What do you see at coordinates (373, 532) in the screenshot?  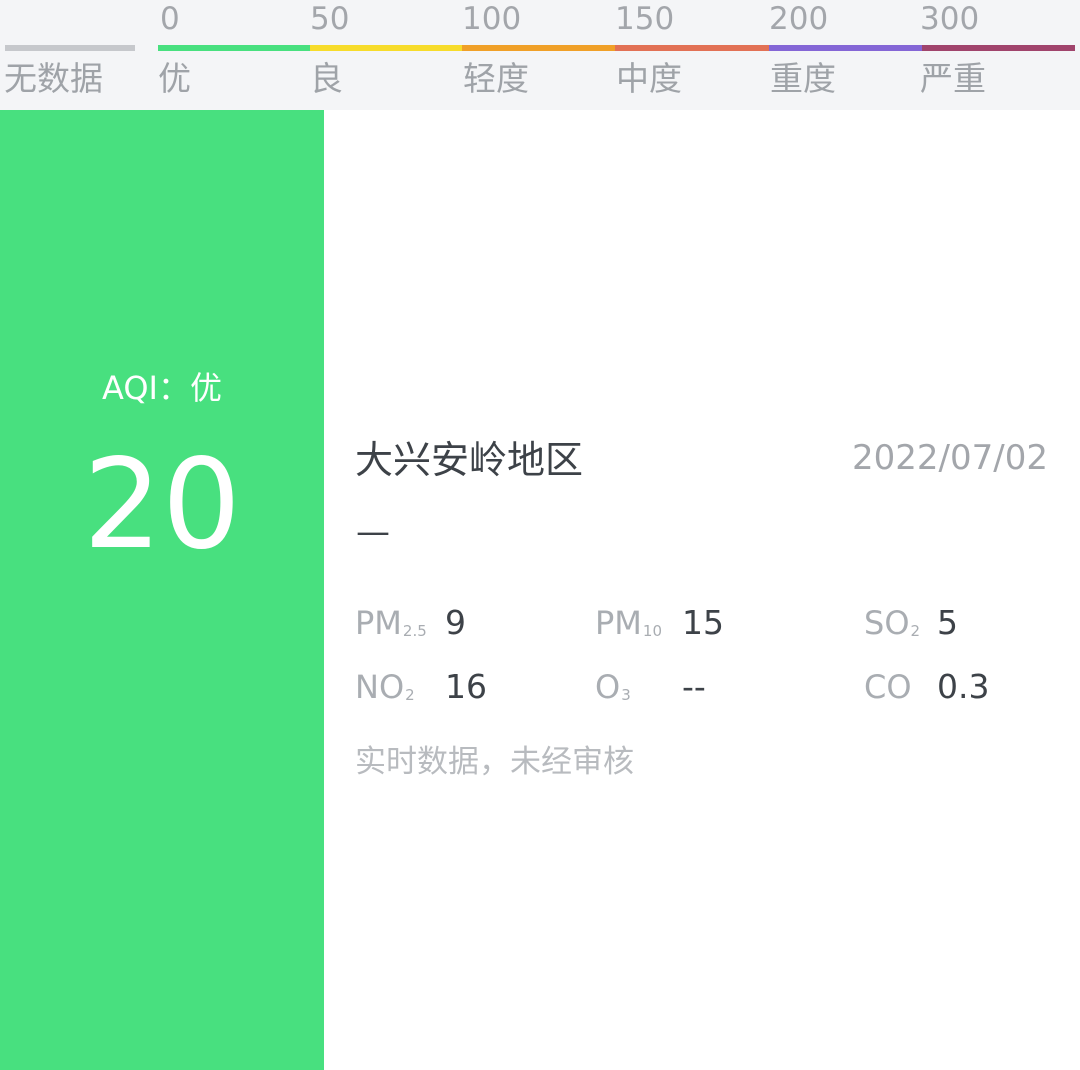 I see `primary-pollutant: —` at bounding box center [373, 532].